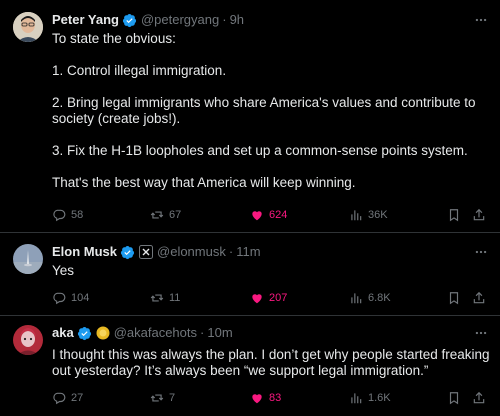 The image size is (500, 416). What do you see at coordinates (272, 271) in the screenshot?
I see `tweet-text: Yes` at bounding box center [272, 271].